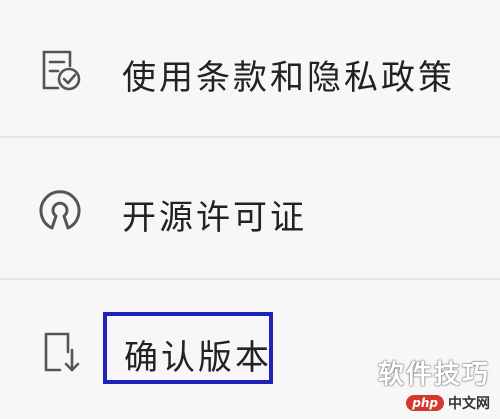  Describe the element at coordinates (198, 358) in the screenshot. I see `settings-item-label: 确认版本` at that location.